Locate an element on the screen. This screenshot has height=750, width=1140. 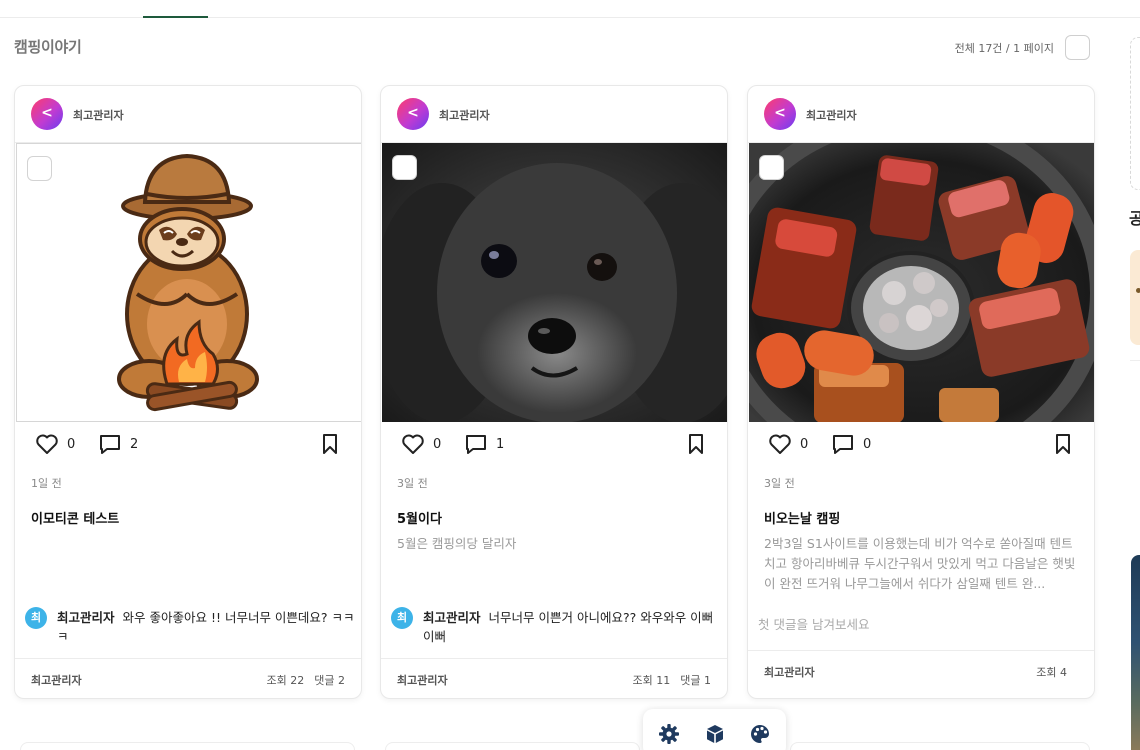
sidebar-photo is located at coordinates (1135, 652).